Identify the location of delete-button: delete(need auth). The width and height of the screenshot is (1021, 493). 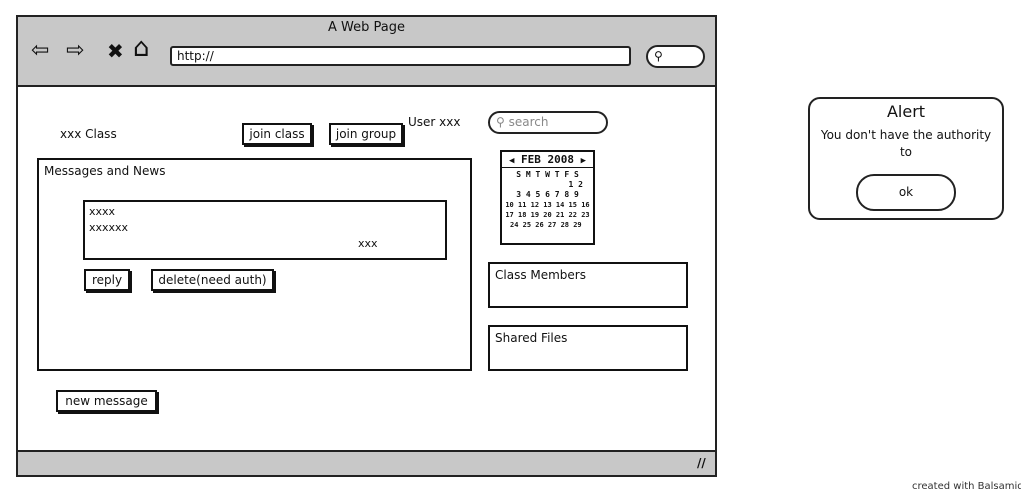
(212, 280).